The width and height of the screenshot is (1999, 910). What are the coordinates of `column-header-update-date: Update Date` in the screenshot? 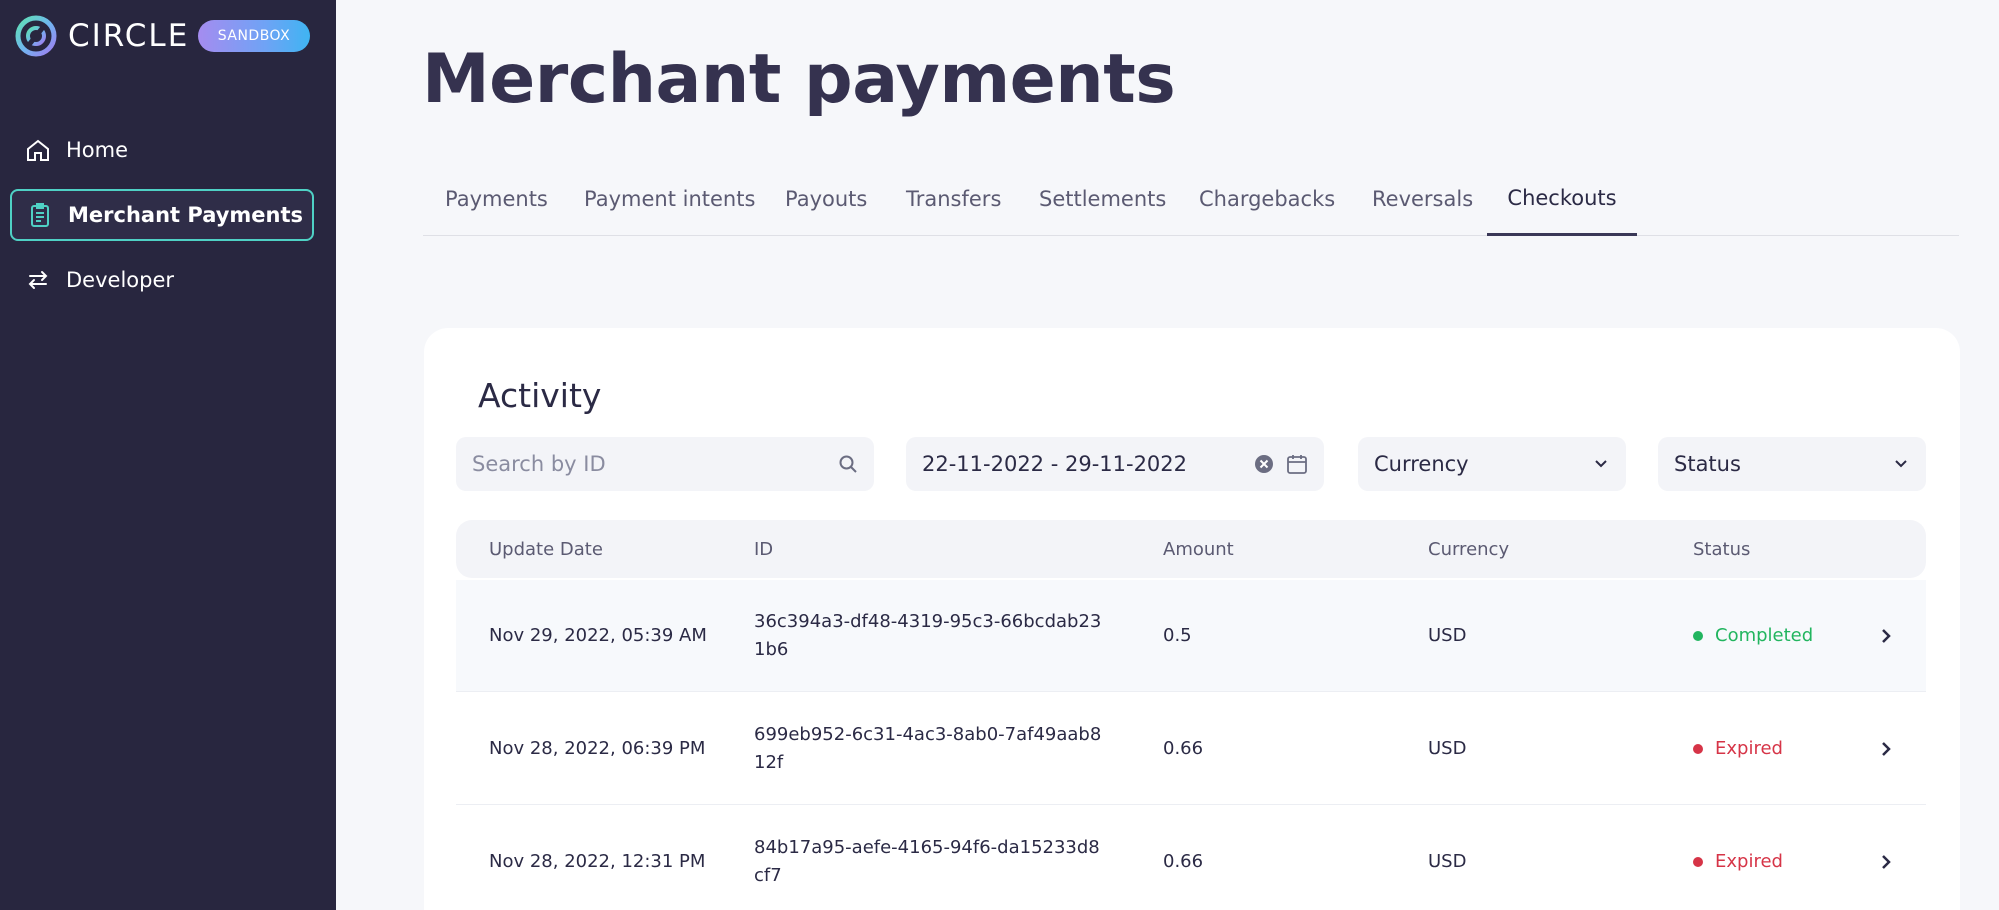 It's located at (546, 549).